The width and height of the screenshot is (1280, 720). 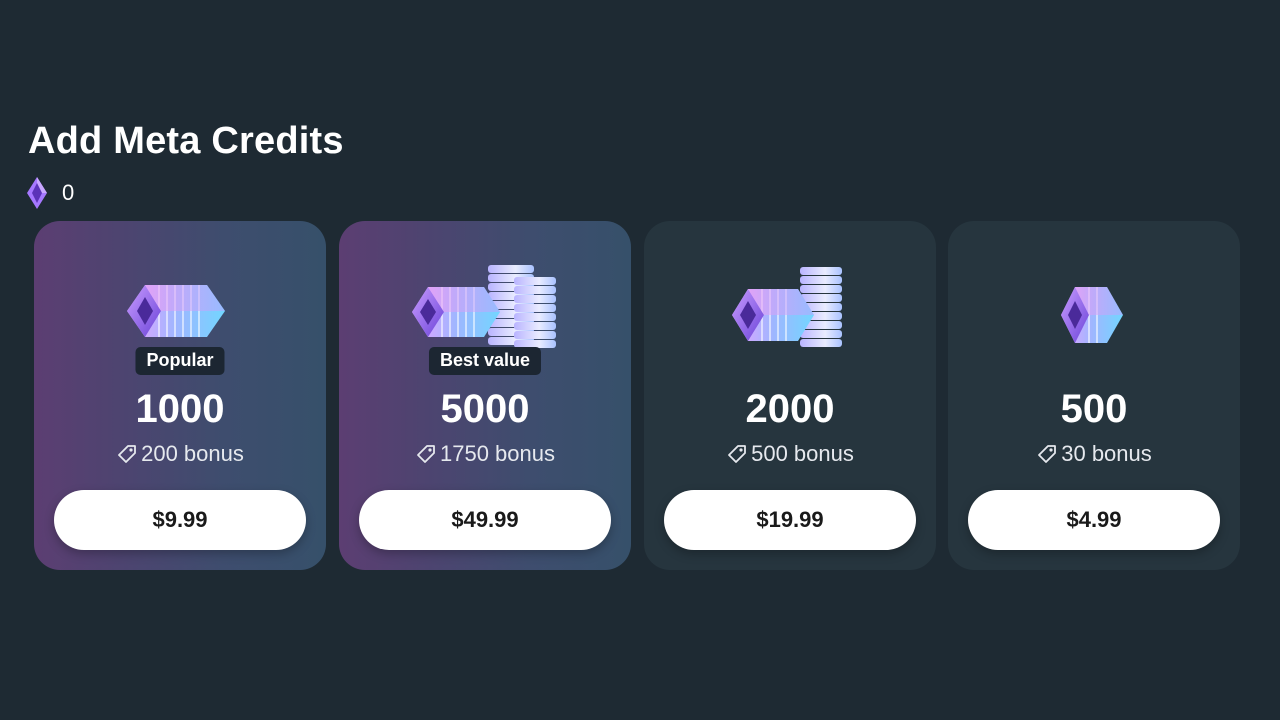 I want to click on credit-amount: 500, so click(x=1094, y=409).